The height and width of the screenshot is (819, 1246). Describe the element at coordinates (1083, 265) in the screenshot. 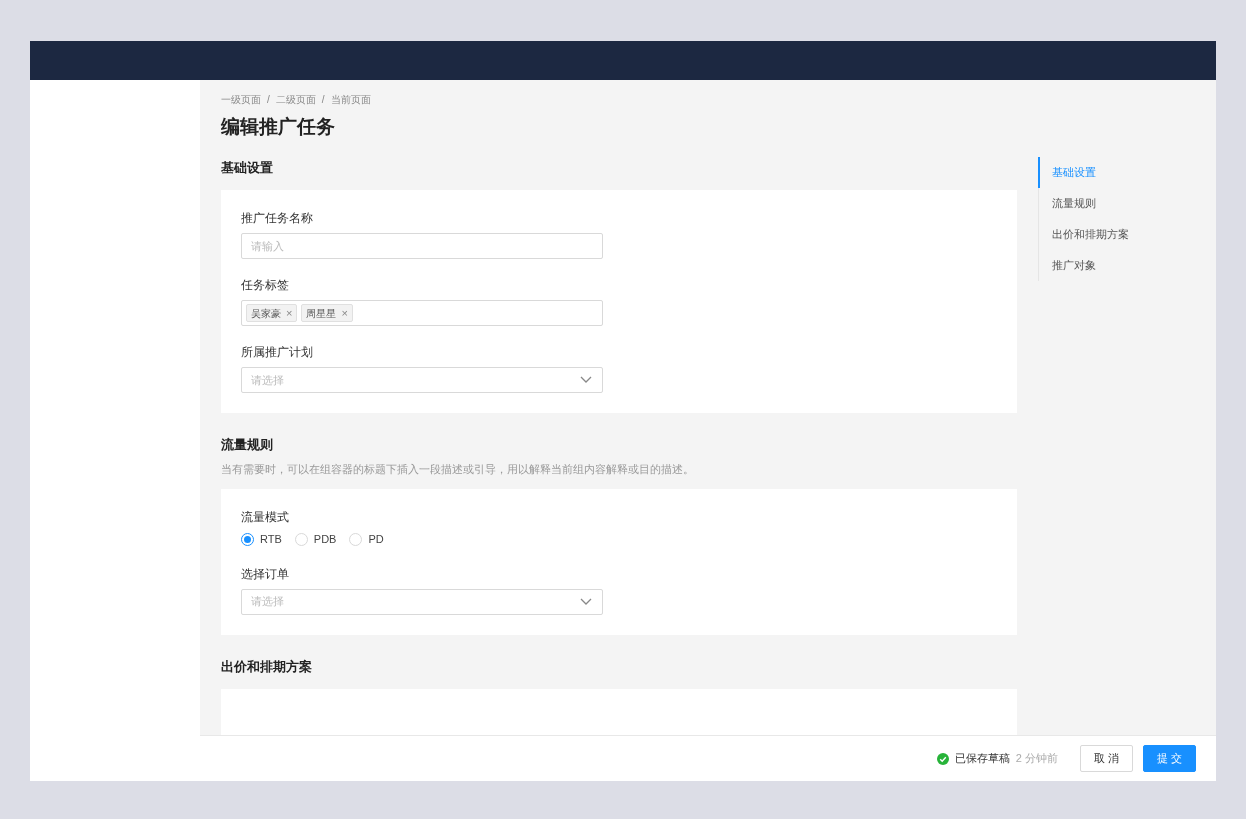

I see `anchor-link: 推广对象` at that location.